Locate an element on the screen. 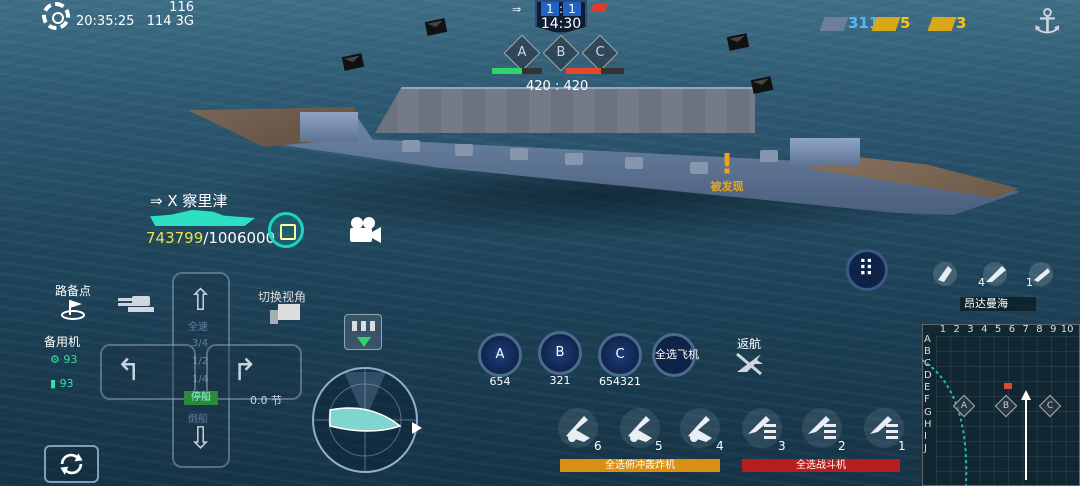 The height and width of the screenshot is (486, 1080). alert-mark: ! is located at coordinates (727, 163).